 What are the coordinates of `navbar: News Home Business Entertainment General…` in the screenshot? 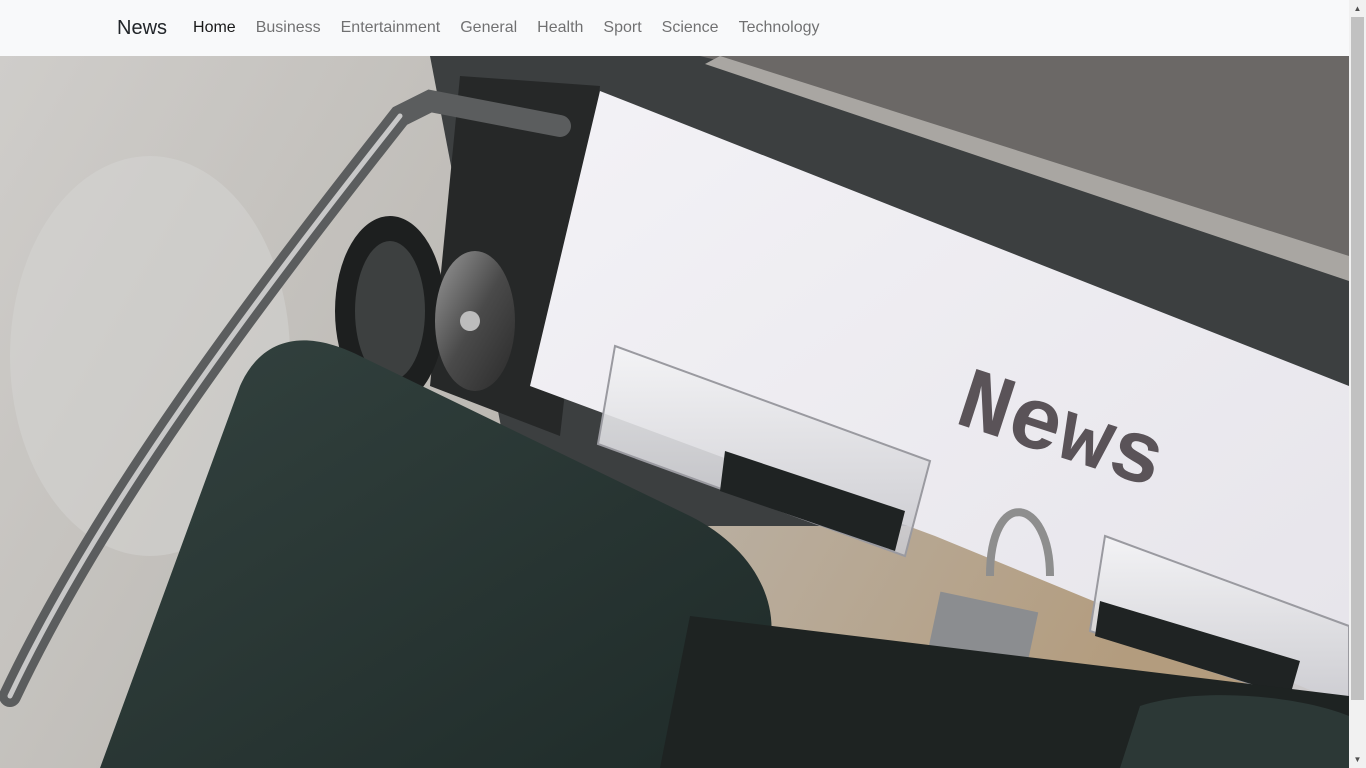 It's located at (674, 28).